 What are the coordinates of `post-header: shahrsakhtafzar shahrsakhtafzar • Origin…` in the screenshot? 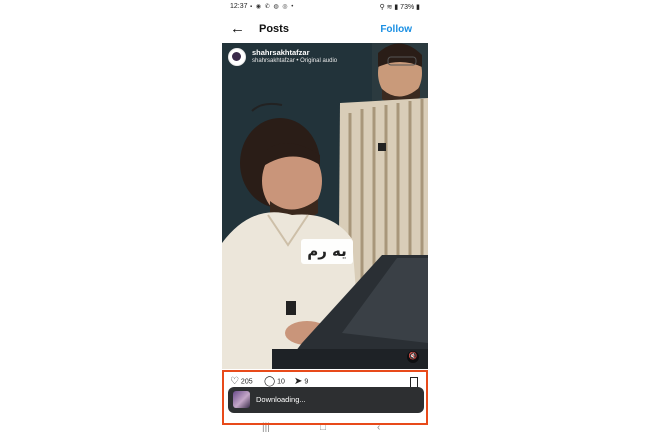 It's located at (323, 58).